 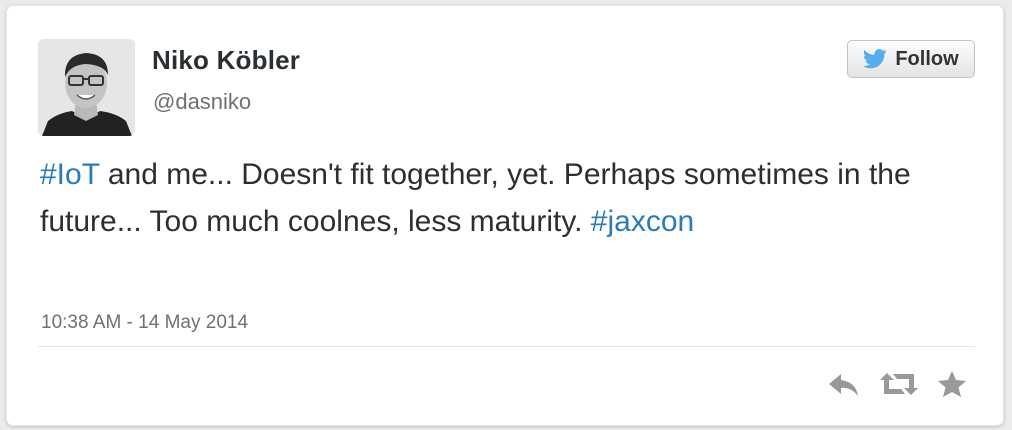 I want to click on avatar, so click(x=86, y=87).